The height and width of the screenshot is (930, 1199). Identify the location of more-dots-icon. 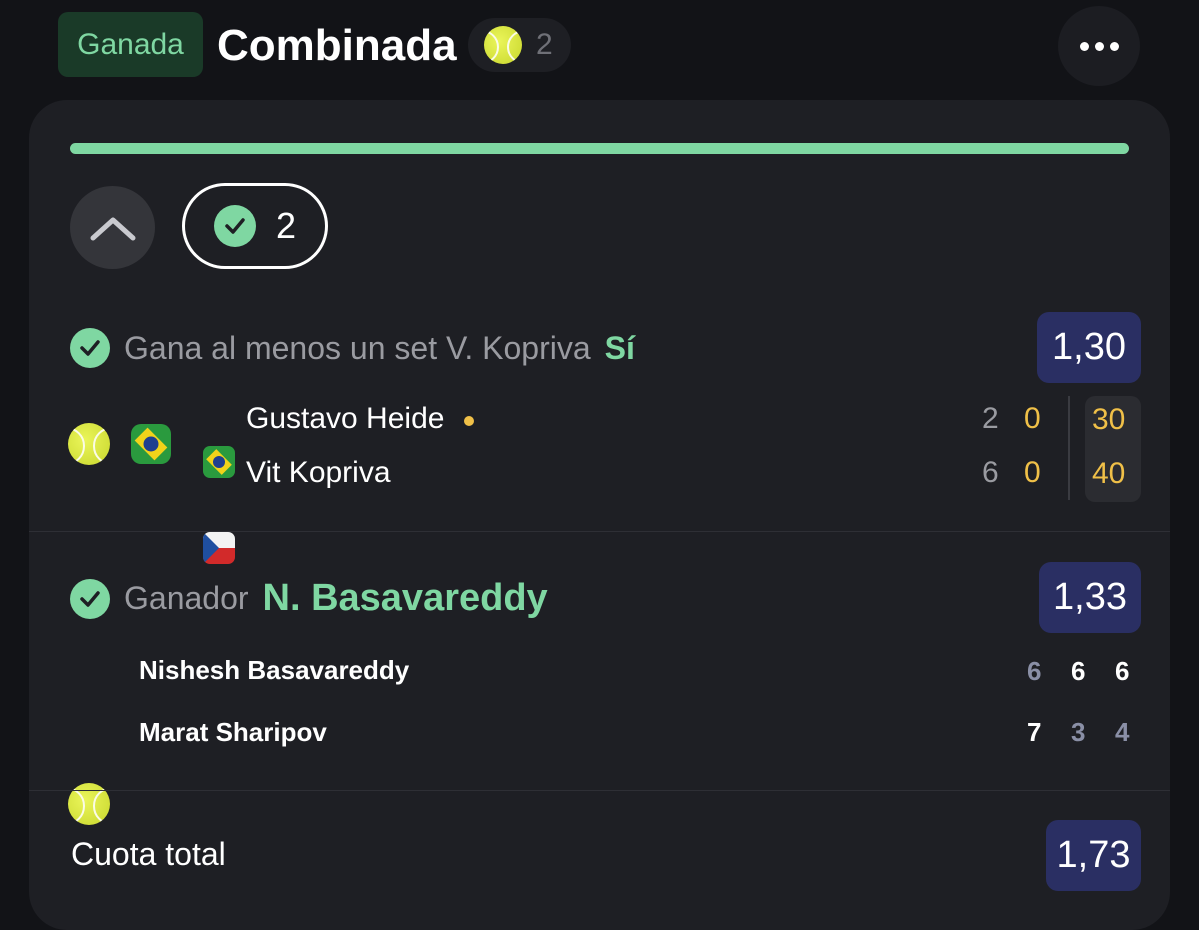
(1084, 46).